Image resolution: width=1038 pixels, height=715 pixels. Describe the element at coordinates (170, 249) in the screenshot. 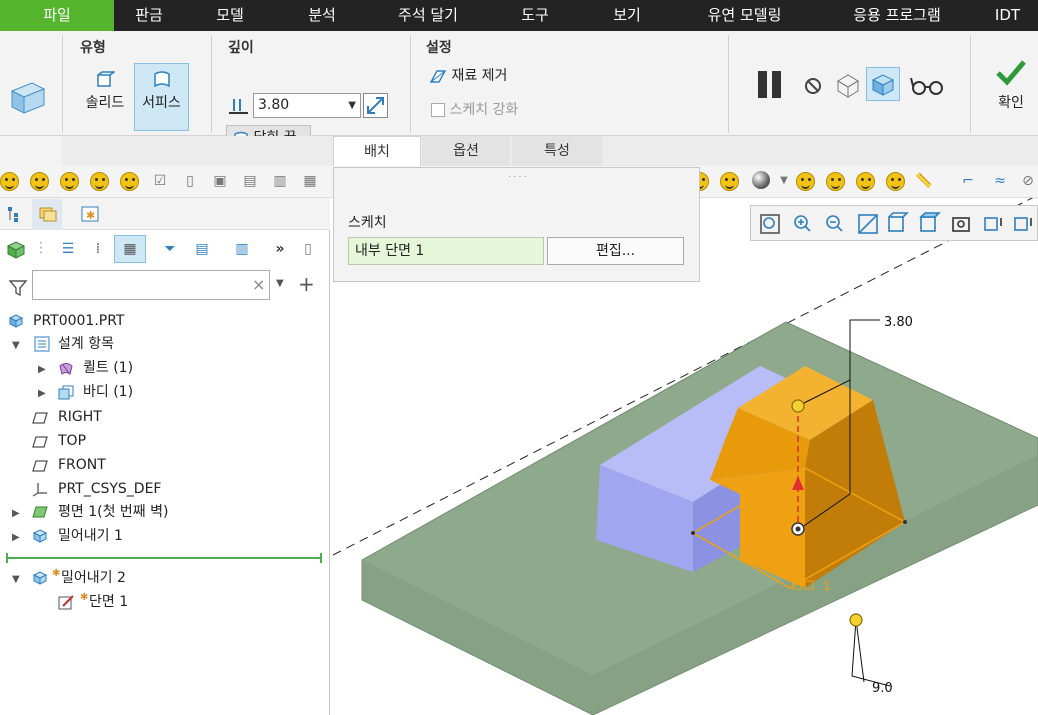

I see `tree-filter-icon: ⏷` at that location.